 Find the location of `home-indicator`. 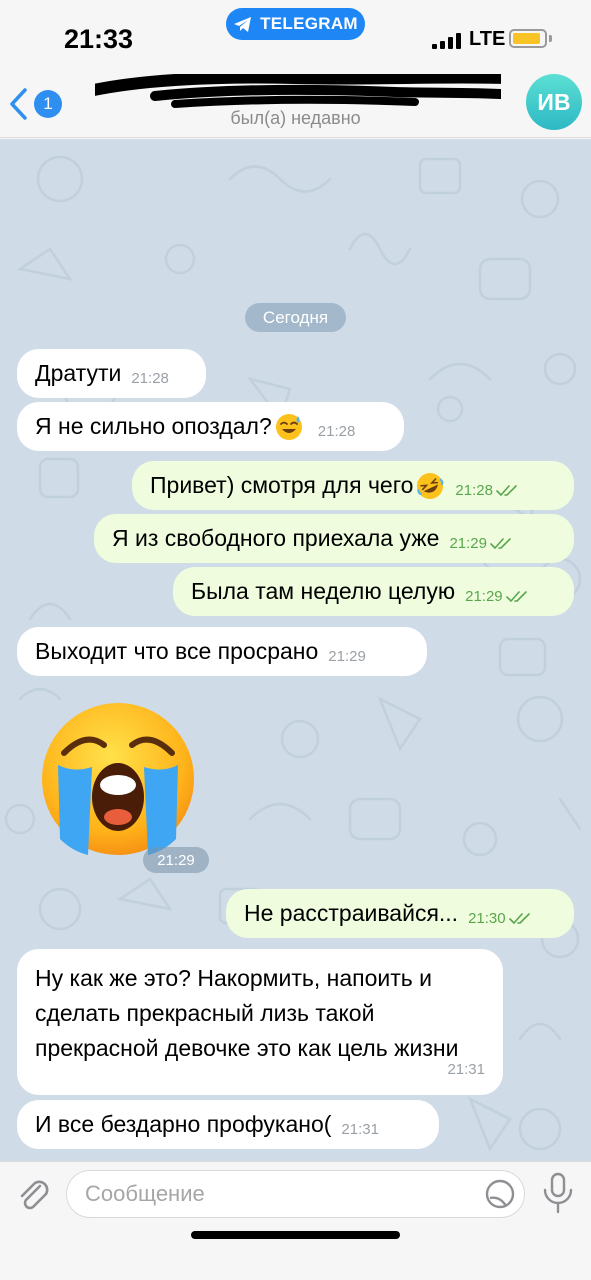

home-indicator is located at coordinates (295, 1235).